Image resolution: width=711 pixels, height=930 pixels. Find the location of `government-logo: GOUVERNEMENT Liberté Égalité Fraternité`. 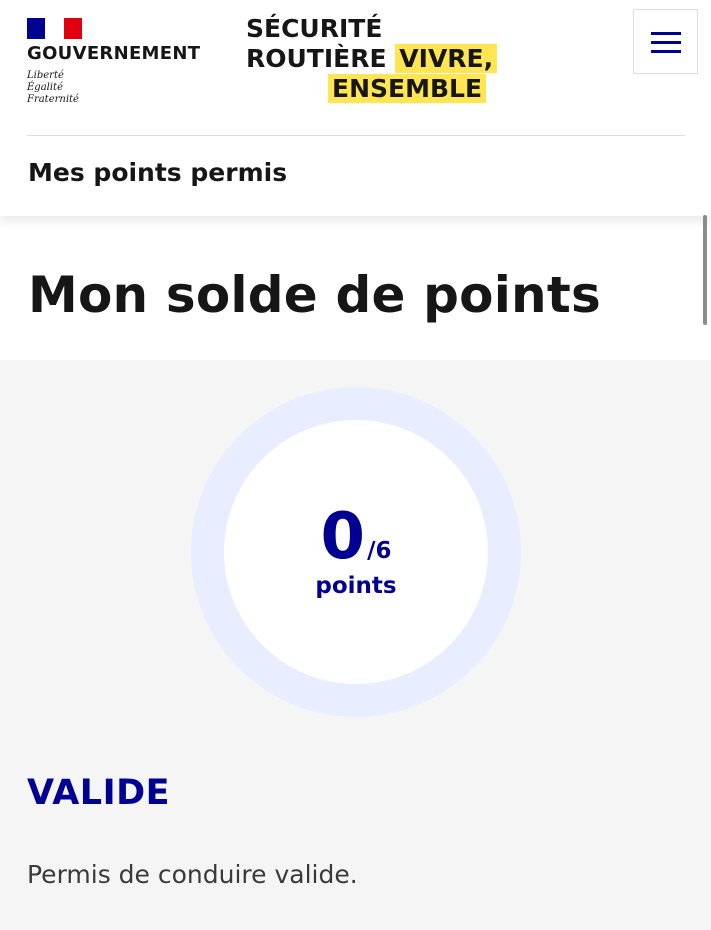

government-logo: GOUVERNEMENT Liberté Égalité Fraternité is located at coordinates (113, 62).